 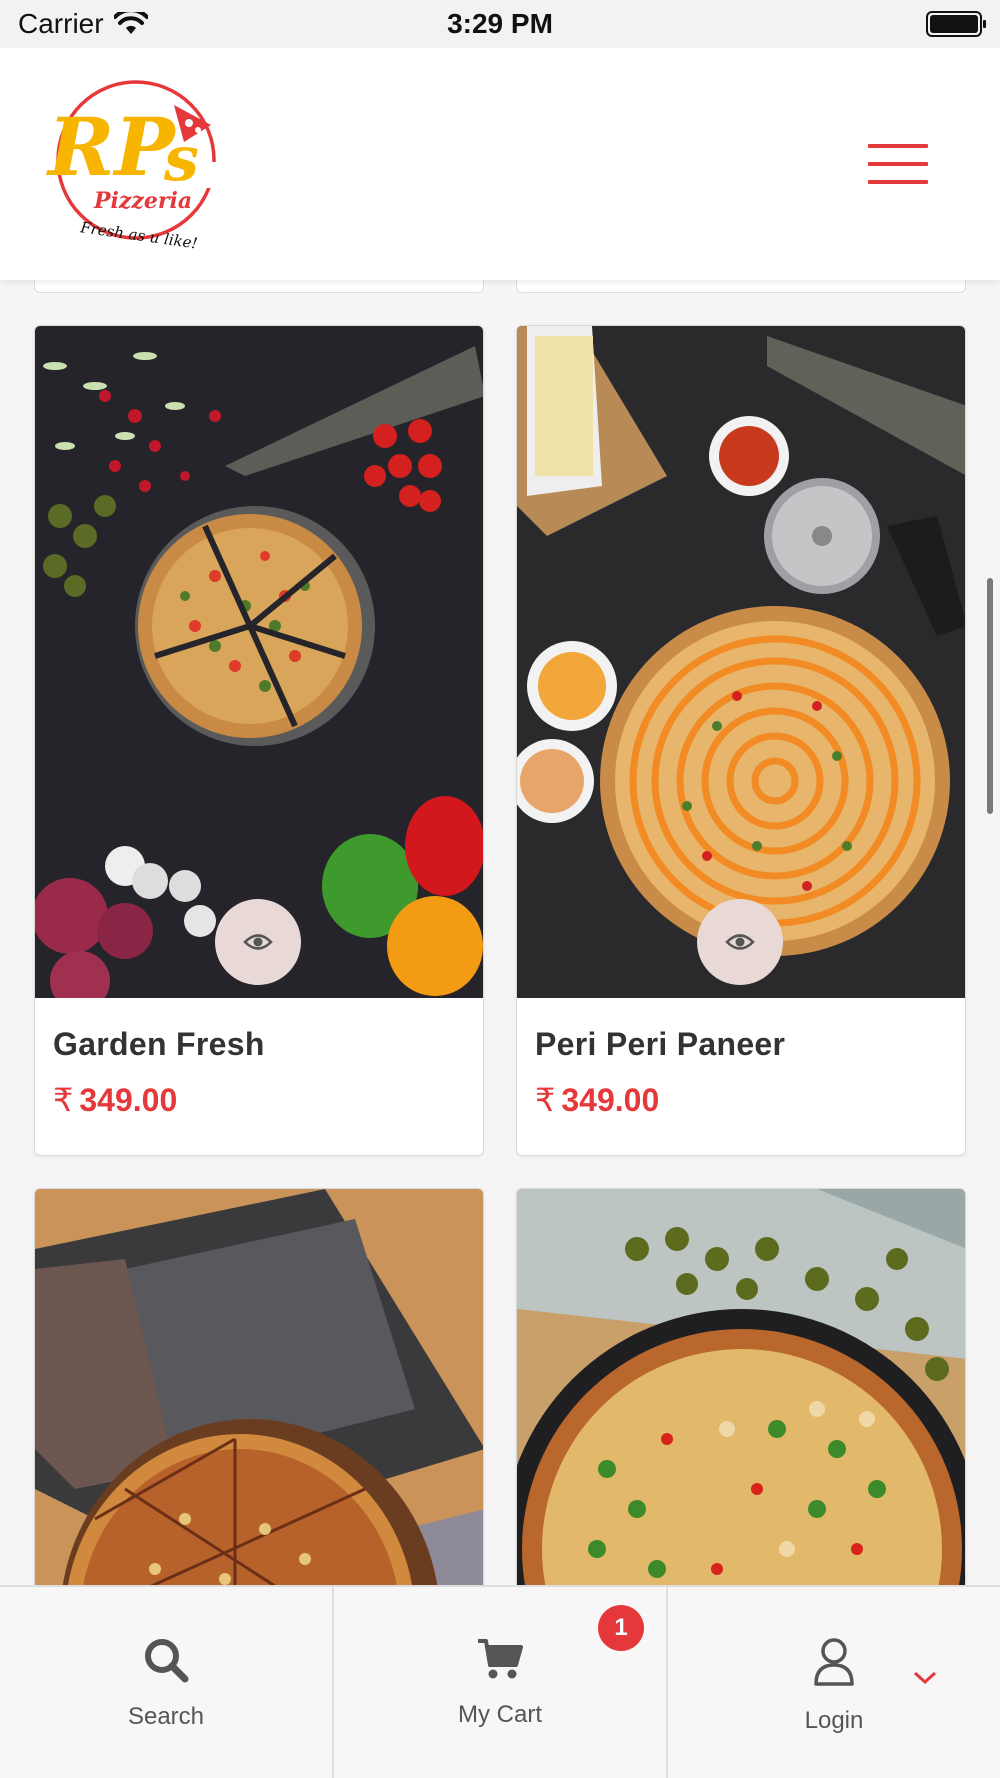 What do you see at coordinates (990, 696) in the screenshot?
I see `scroll-indicator` at bounding box center [990, 696].